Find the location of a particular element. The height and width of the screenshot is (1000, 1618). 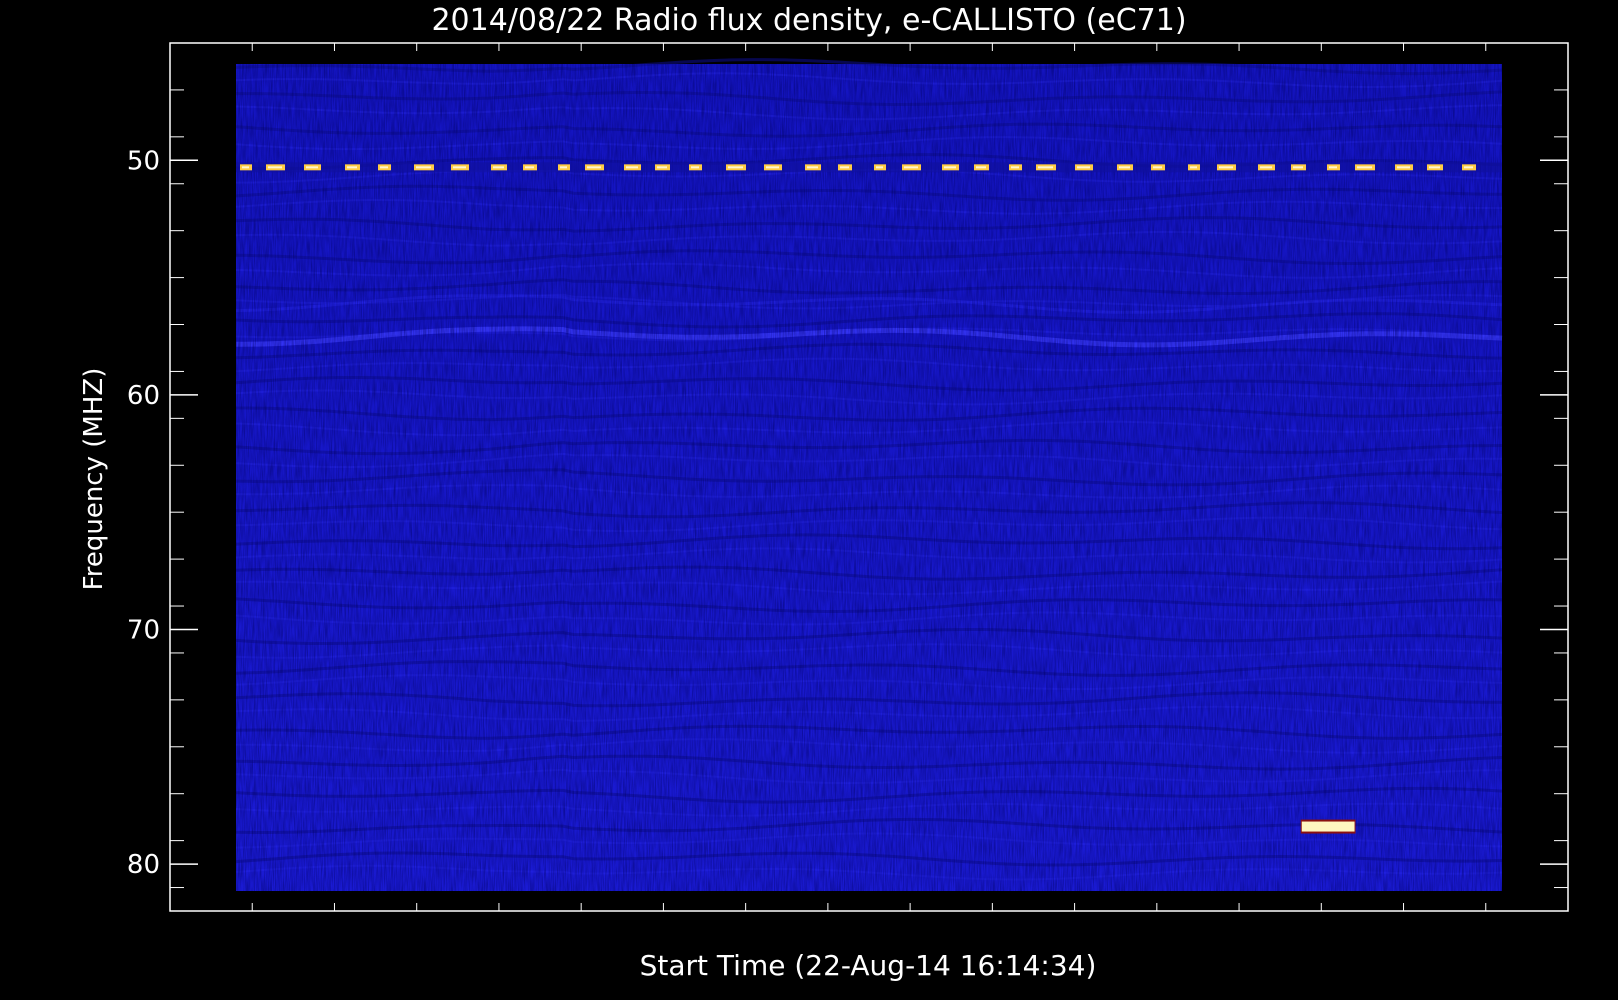

y-tick-label: 60 is located at coordinates (143, 396).